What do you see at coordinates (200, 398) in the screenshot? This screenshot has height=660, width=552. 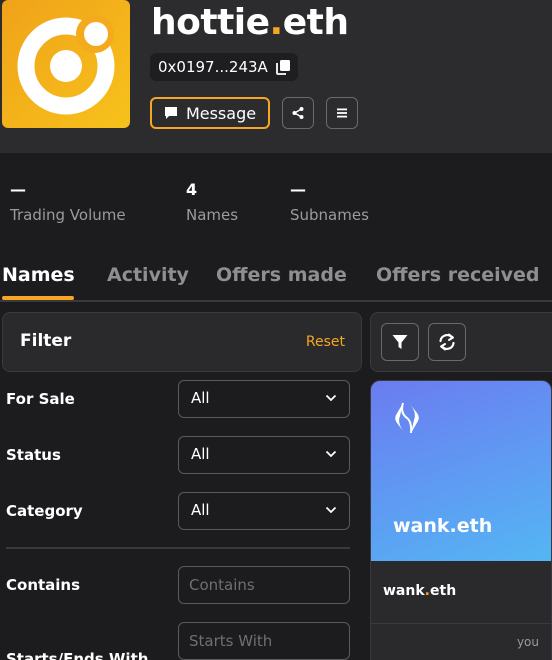 I see `for-sale-value: All` at bounding box center [200, 398].